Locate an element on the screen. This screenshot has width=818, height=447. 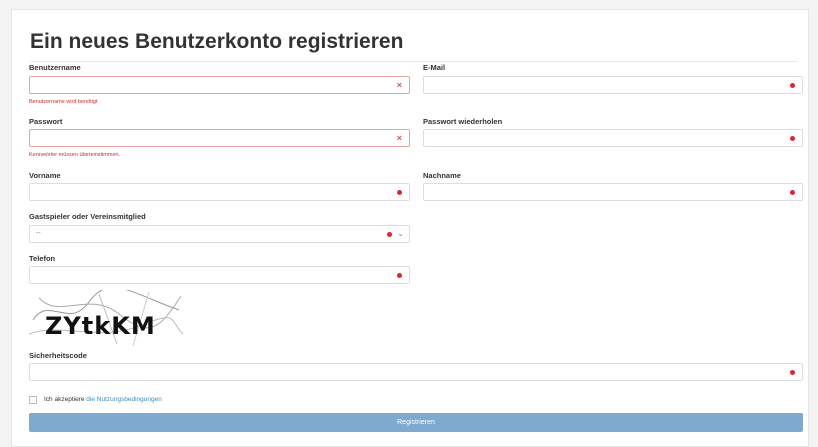
terms-checkbox is located at coordinates (33, 400).